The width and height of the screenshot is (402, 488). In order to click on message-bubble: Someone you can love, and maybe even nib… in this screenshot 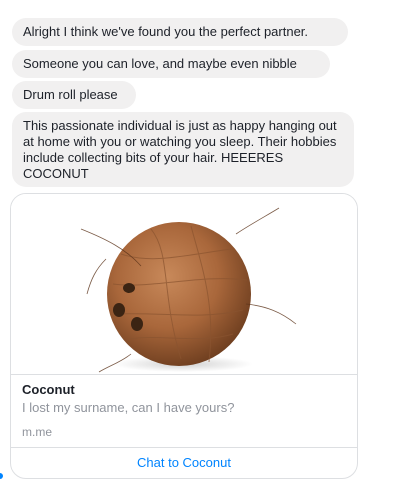, I will do `click(171, 64)`.